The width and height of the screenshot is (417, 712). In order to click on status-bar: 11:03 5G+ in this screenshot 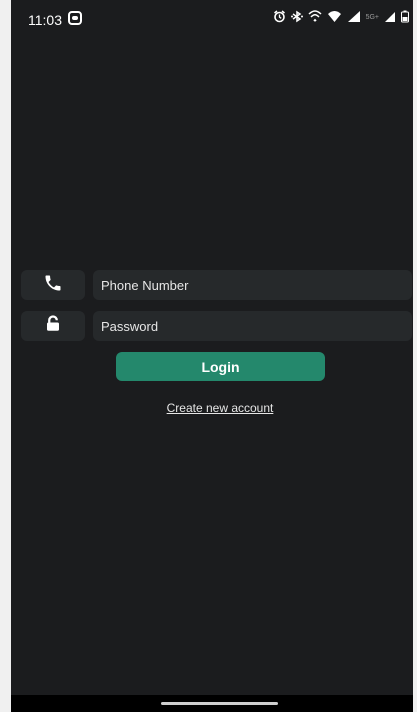, I will do `click(212, 22)`.